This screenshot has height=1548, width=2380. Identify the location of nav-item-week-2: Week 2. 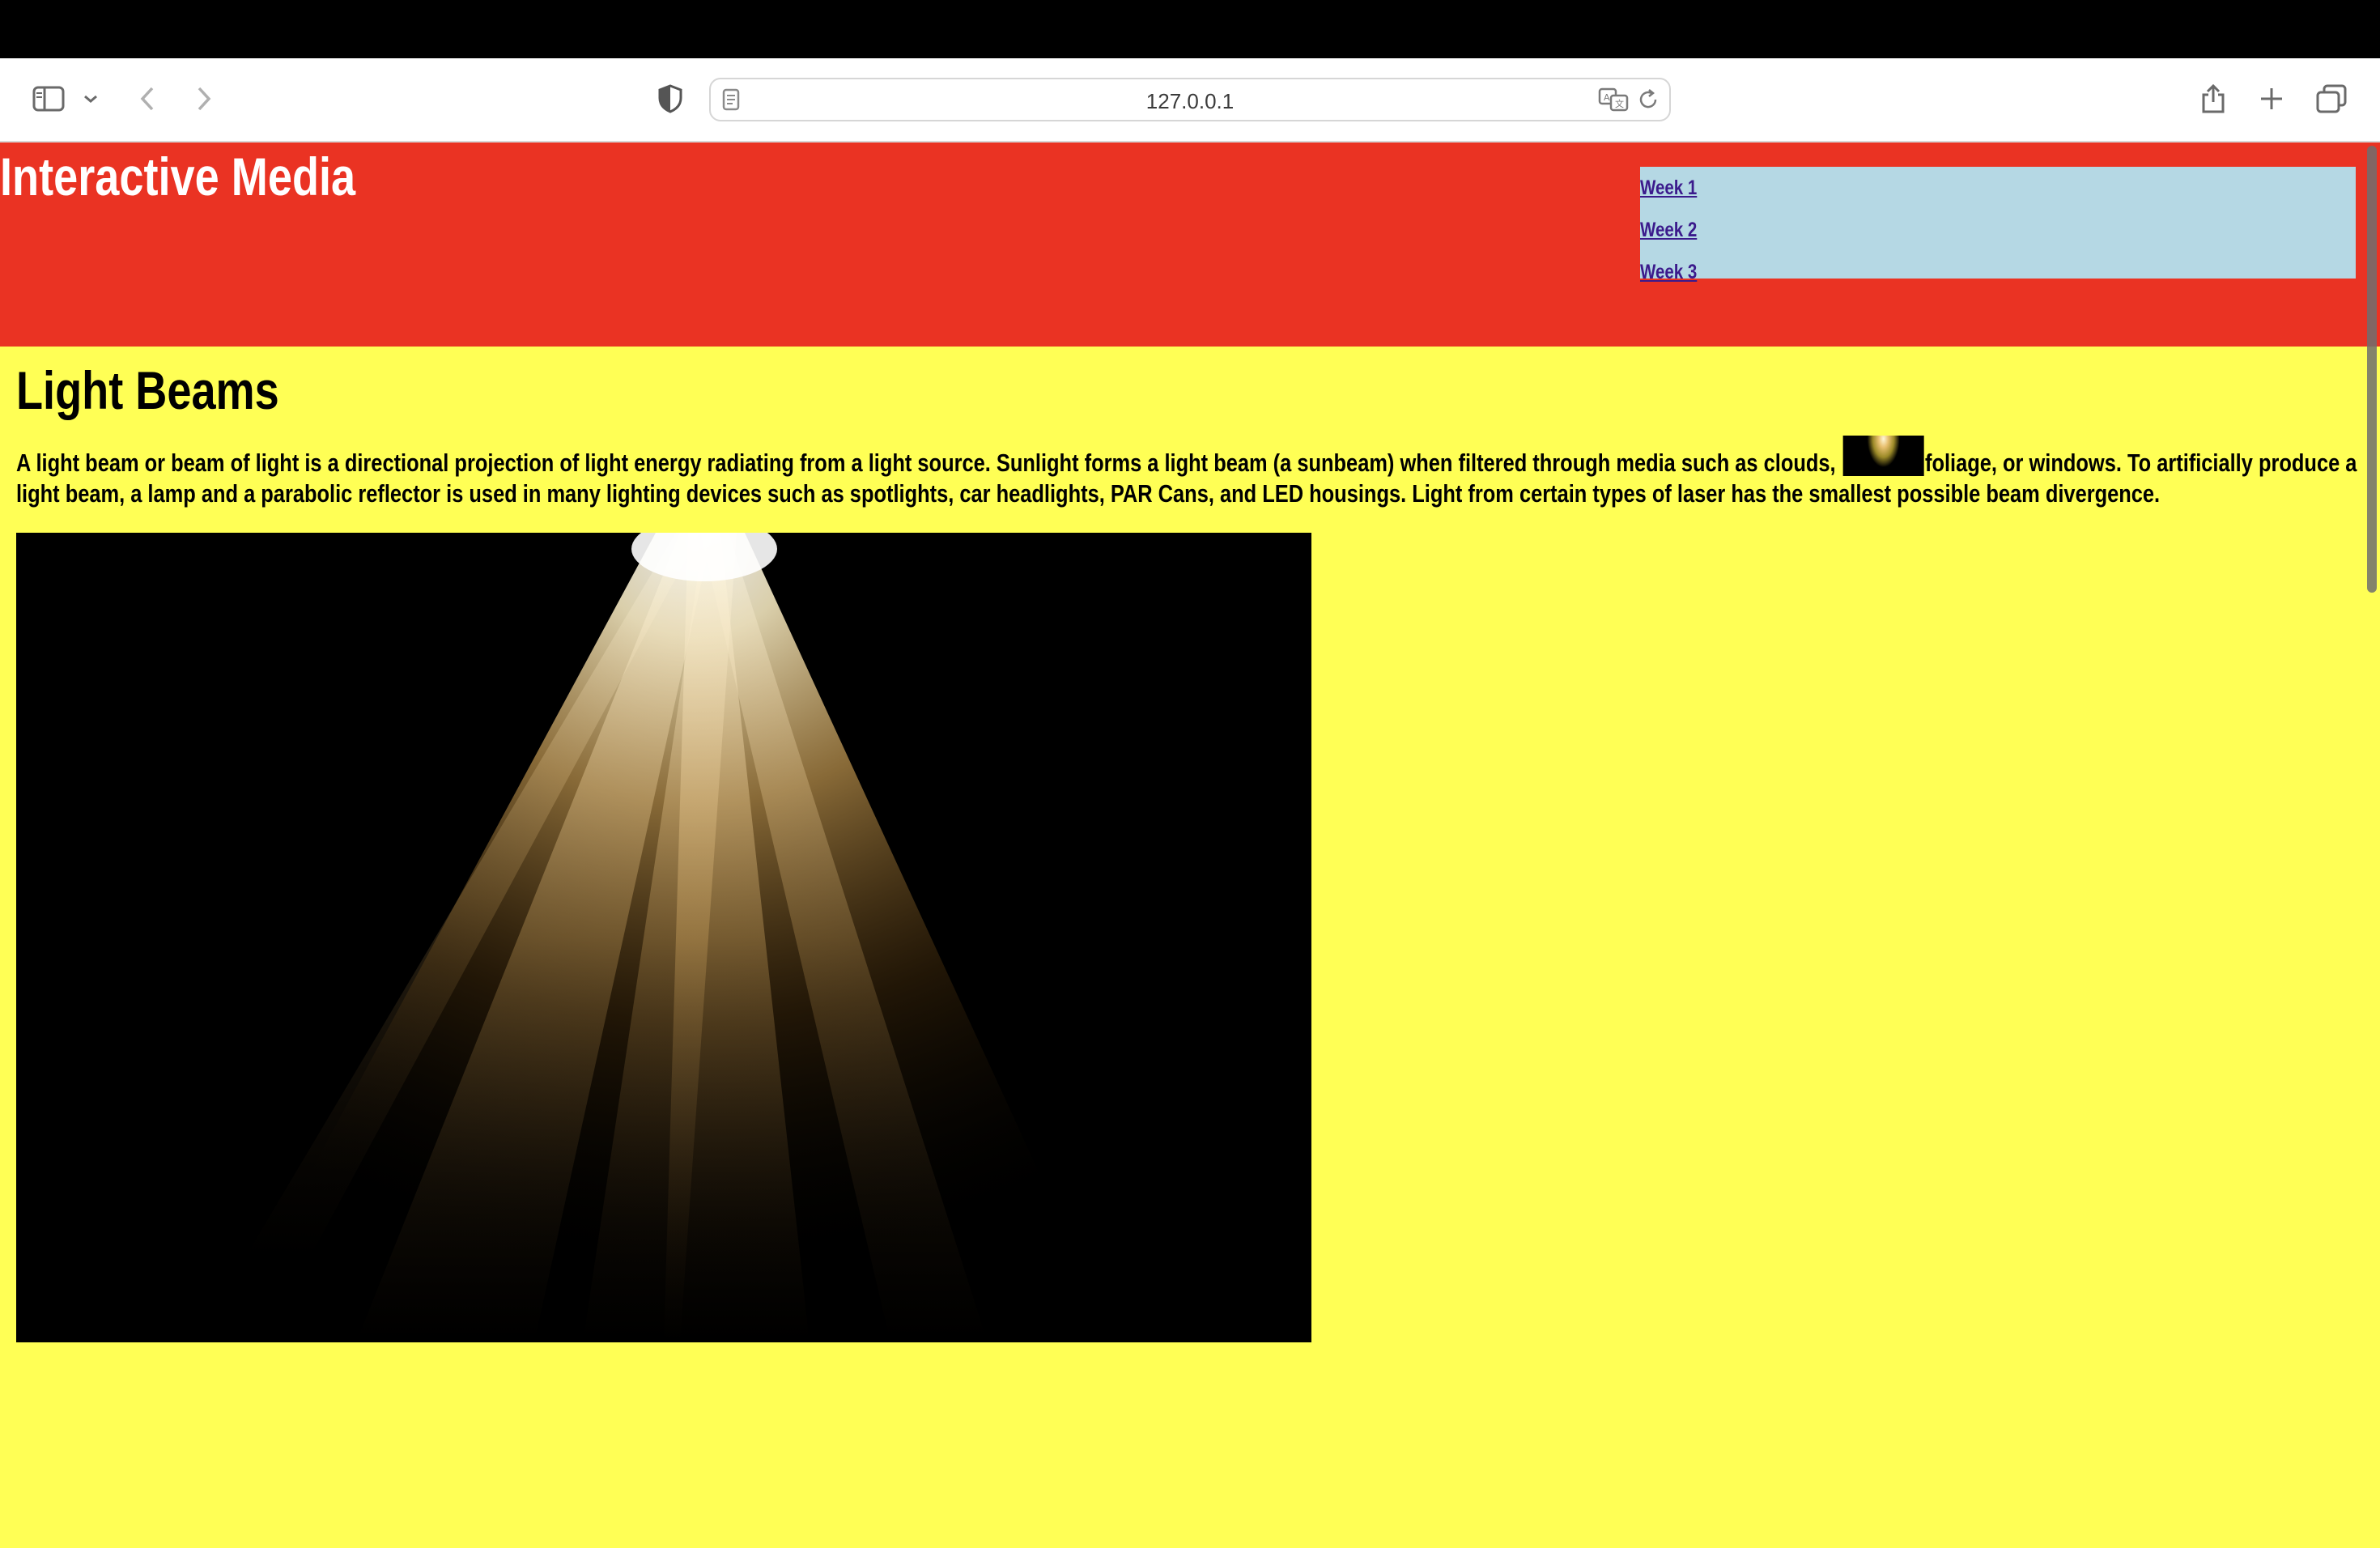
(1998, 230).